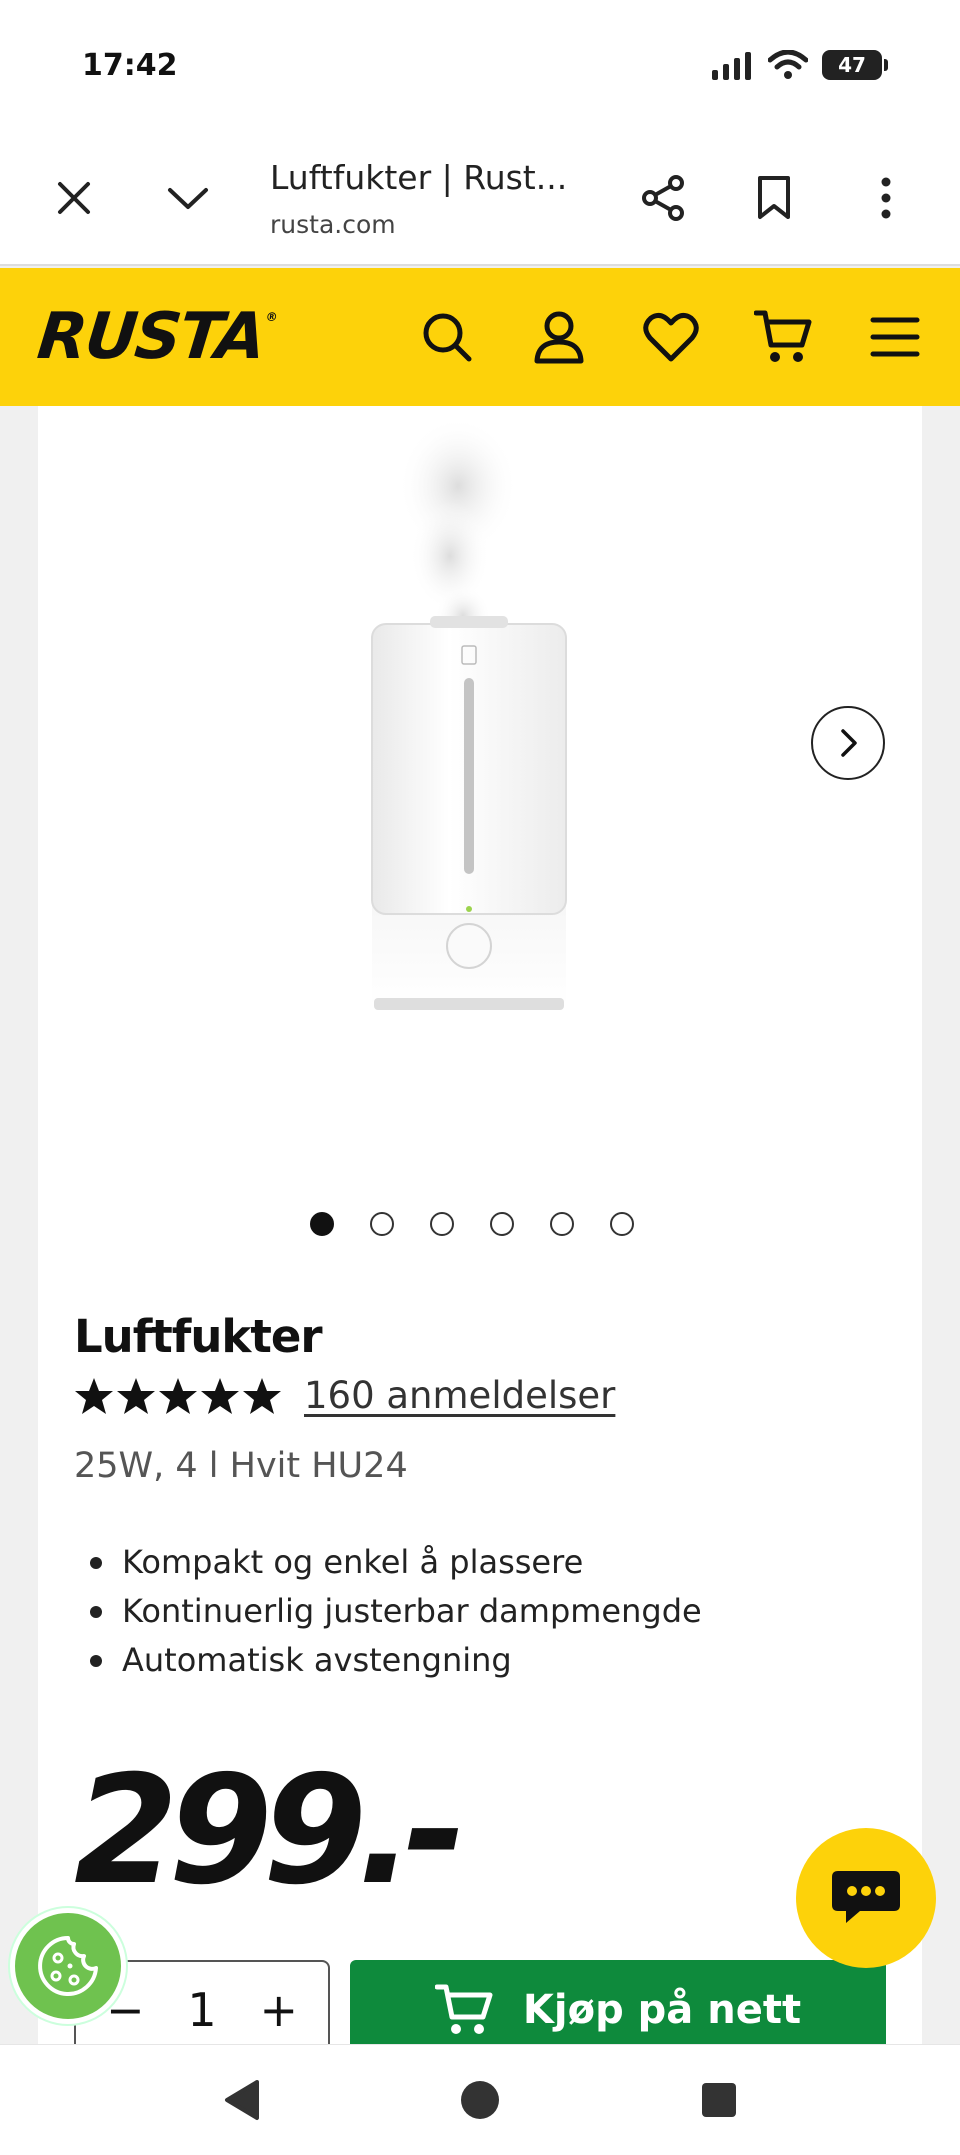 The image size is (960, 2155). I want to click on share-icon, so click(664, 198).